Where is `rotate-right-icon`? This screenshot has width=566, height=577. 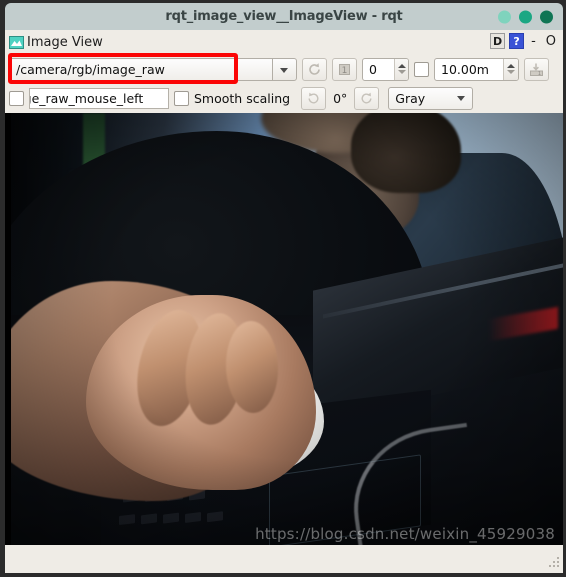
rotate-right-icon is located at coordinates (366, 98).